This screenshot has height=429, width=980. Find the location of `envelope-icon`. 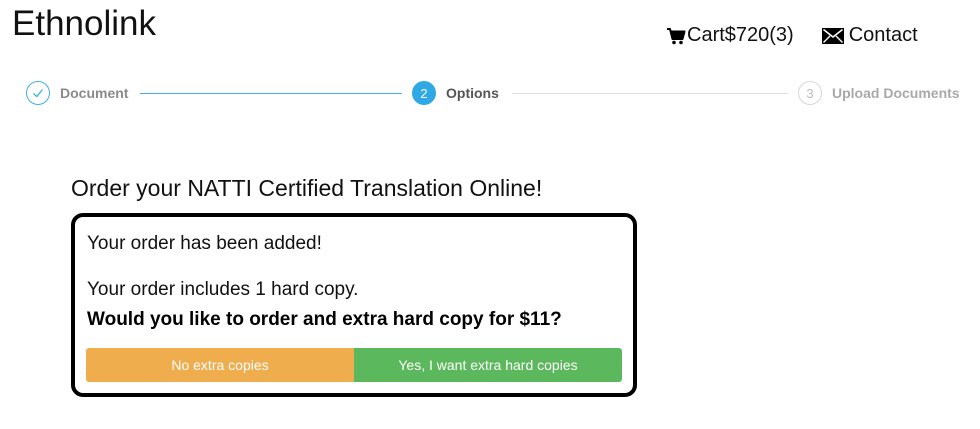

envelope-icon is located at coordinates (835, 35).